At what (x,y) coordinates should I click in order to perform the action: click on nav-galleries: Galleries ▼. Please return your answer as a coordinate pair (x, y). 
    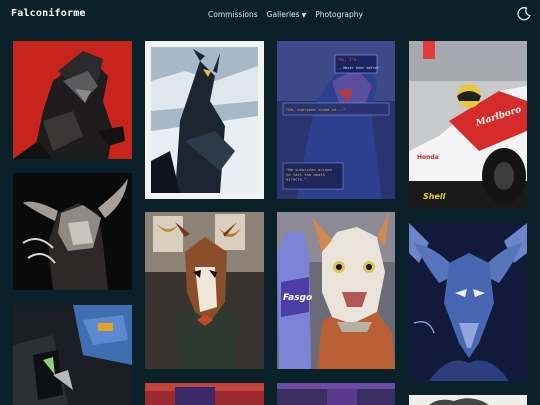
    Looking at the image, I should click on (287, 14).